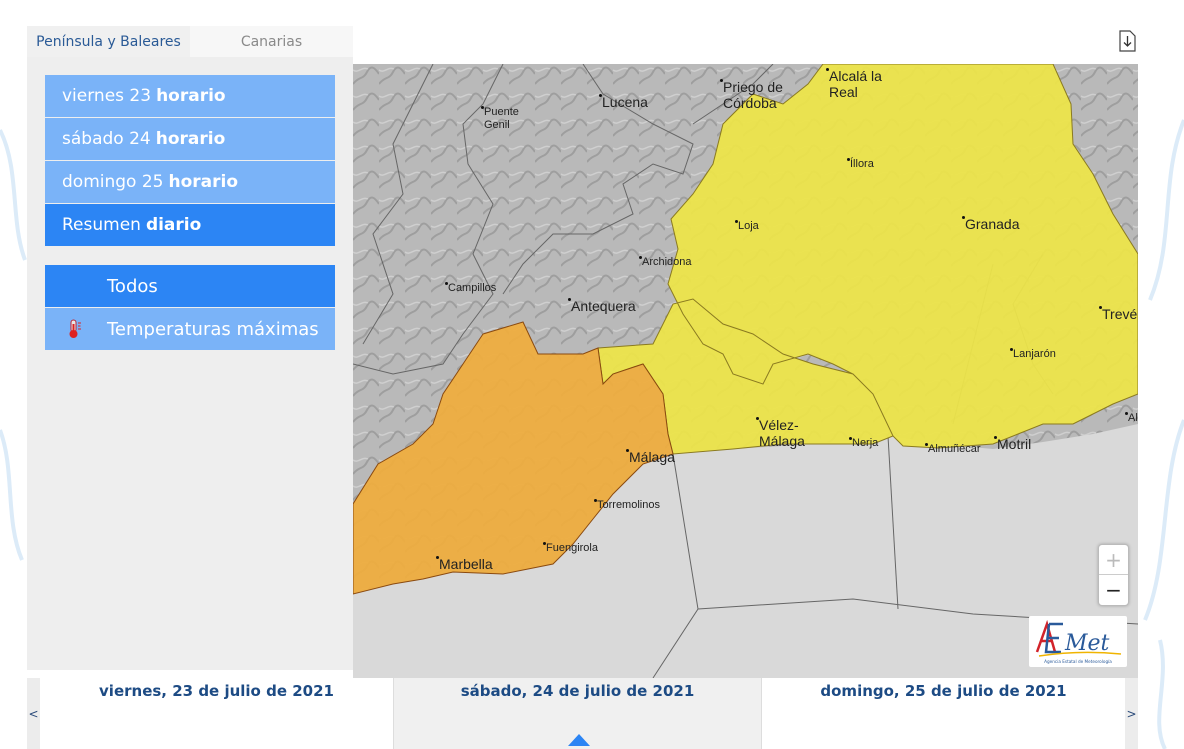  Describe the element at coordinates (213, 329) in the screenshot. I see `phenomenon-label: Temperaturas máximas` at that location.